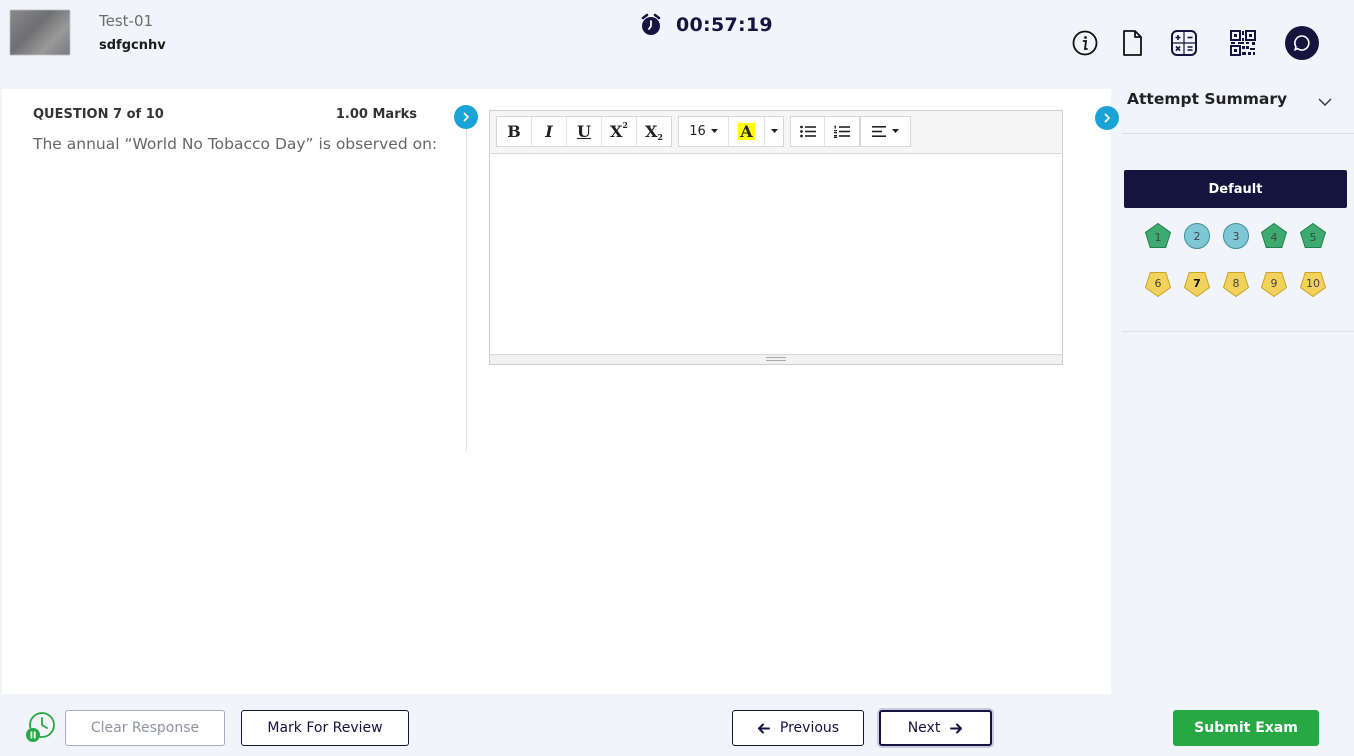  I want to click on question-chip-label: 7, so click(1197, 283).